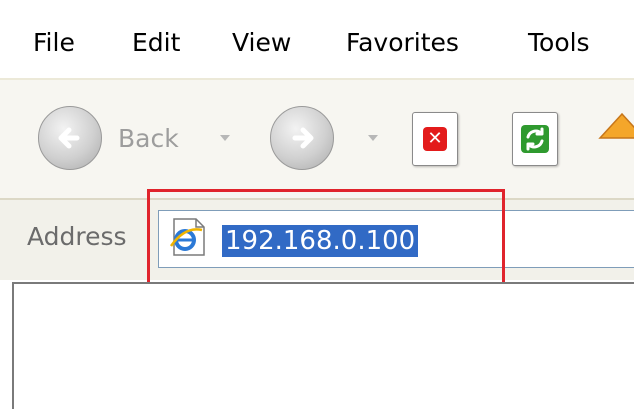 The image size is (634, 409). What do you see at coordinates (326, 242) in the screenshot?
I see `highlight-box` at bounding box center [326, 242].